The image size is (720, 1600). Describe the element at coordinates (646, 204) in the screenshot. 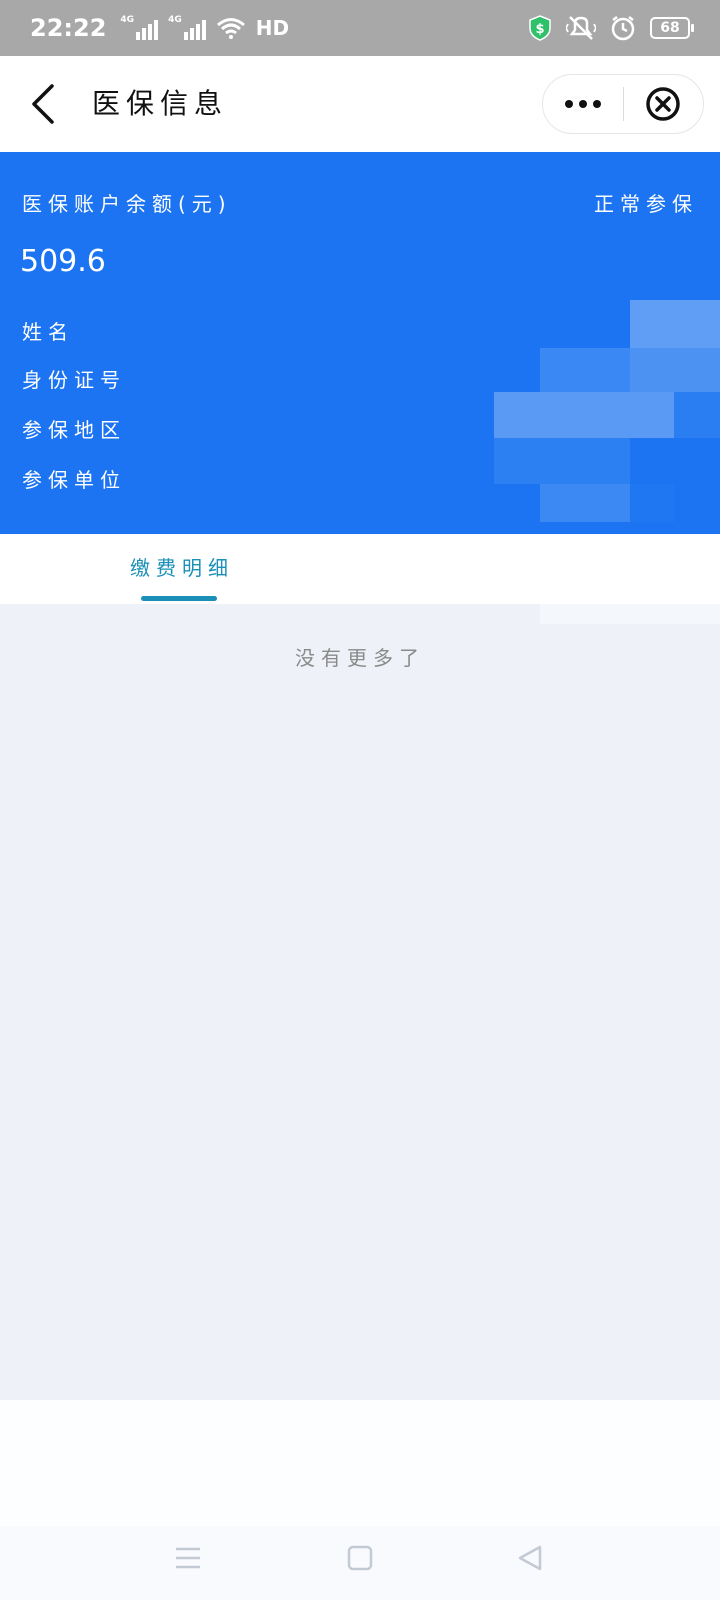

I see `insurance-status-badge: 正常参保` at that location.